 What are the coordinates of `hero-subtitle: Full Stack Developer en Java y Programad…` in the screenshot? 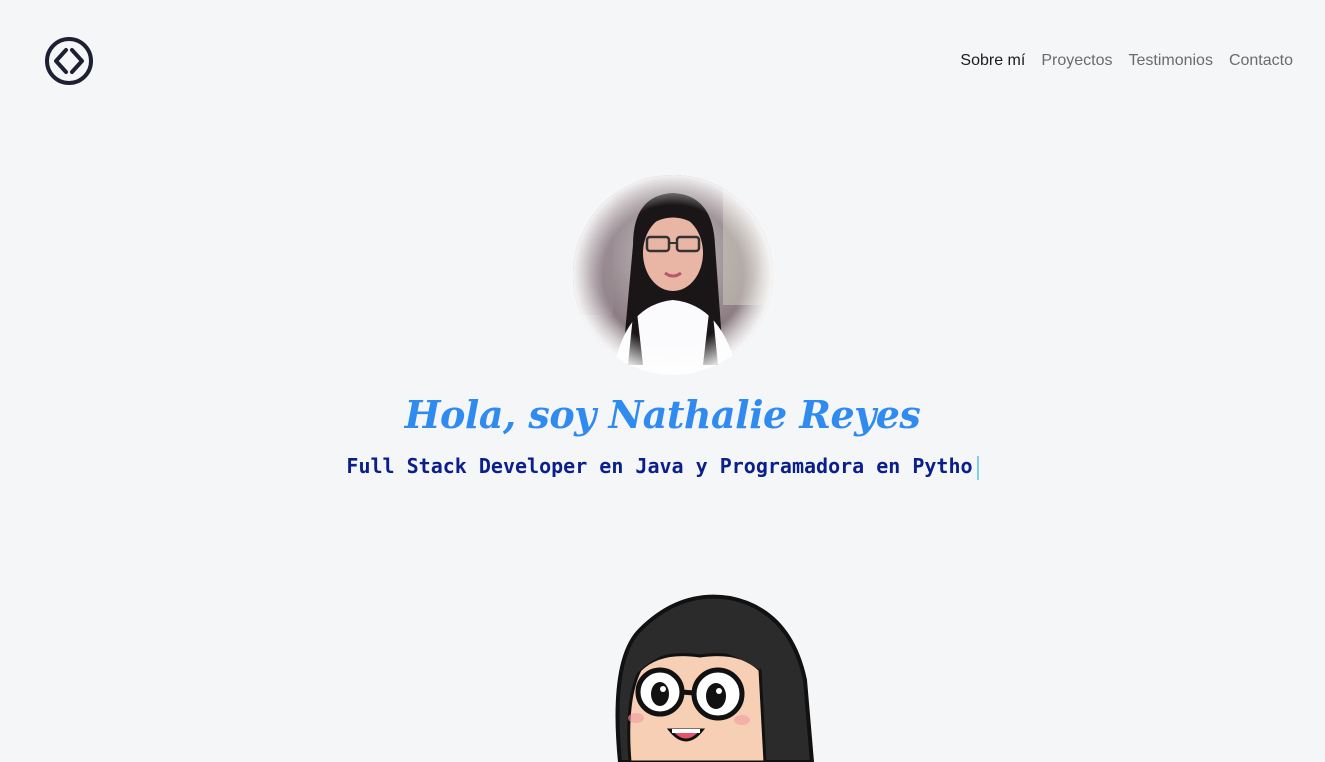 It's located at (662, 467).